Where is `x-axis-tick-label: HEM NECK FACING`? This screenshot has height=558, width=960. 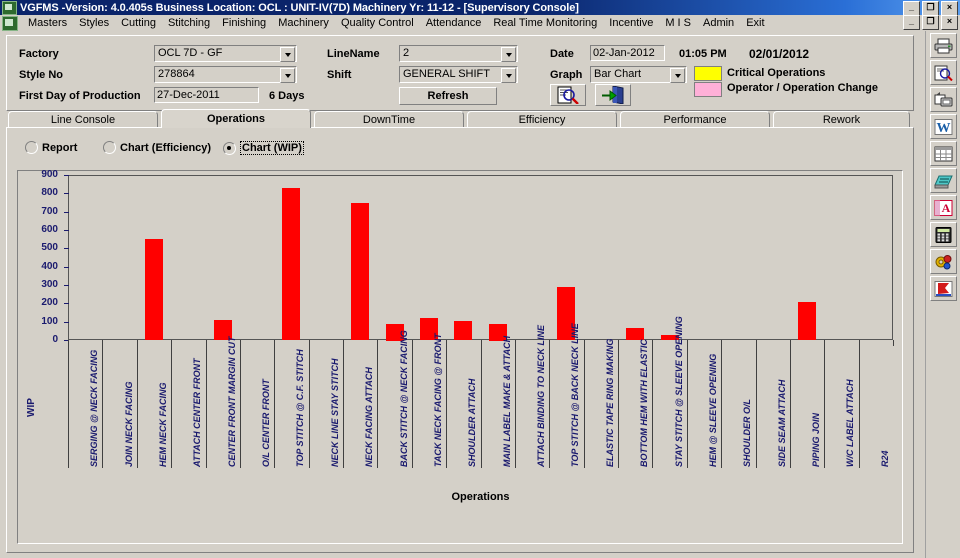
x-axis-tick-label: HEM NECK FACING is located at coordinates (163, 424).